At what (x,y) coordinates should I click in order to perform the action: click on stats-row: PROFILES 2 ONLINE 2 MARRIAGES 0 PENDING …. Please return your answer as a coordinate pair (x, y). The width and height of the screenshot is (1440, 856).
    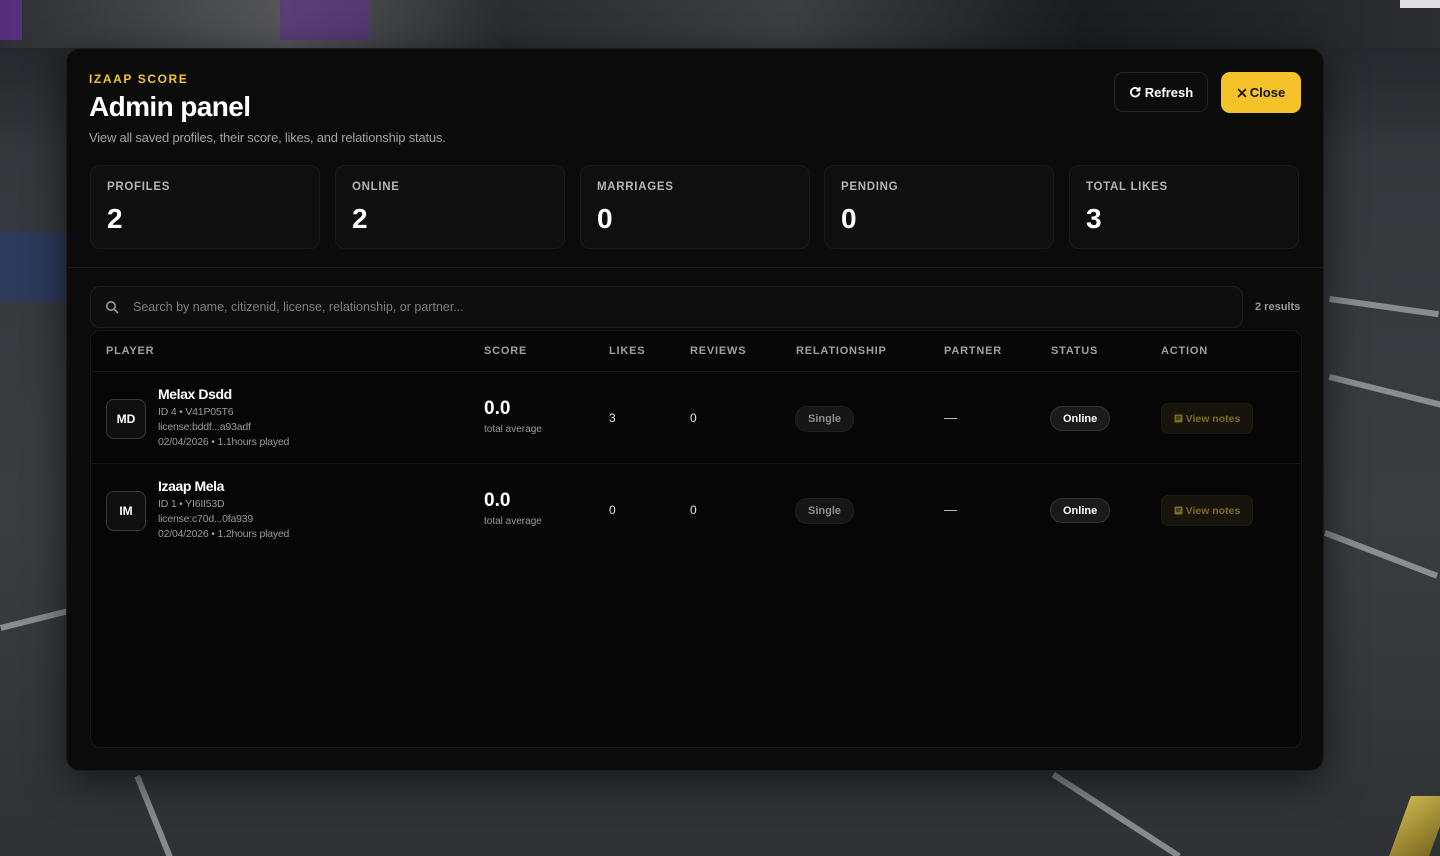
    Looking at the image, I should click on (696, 207).